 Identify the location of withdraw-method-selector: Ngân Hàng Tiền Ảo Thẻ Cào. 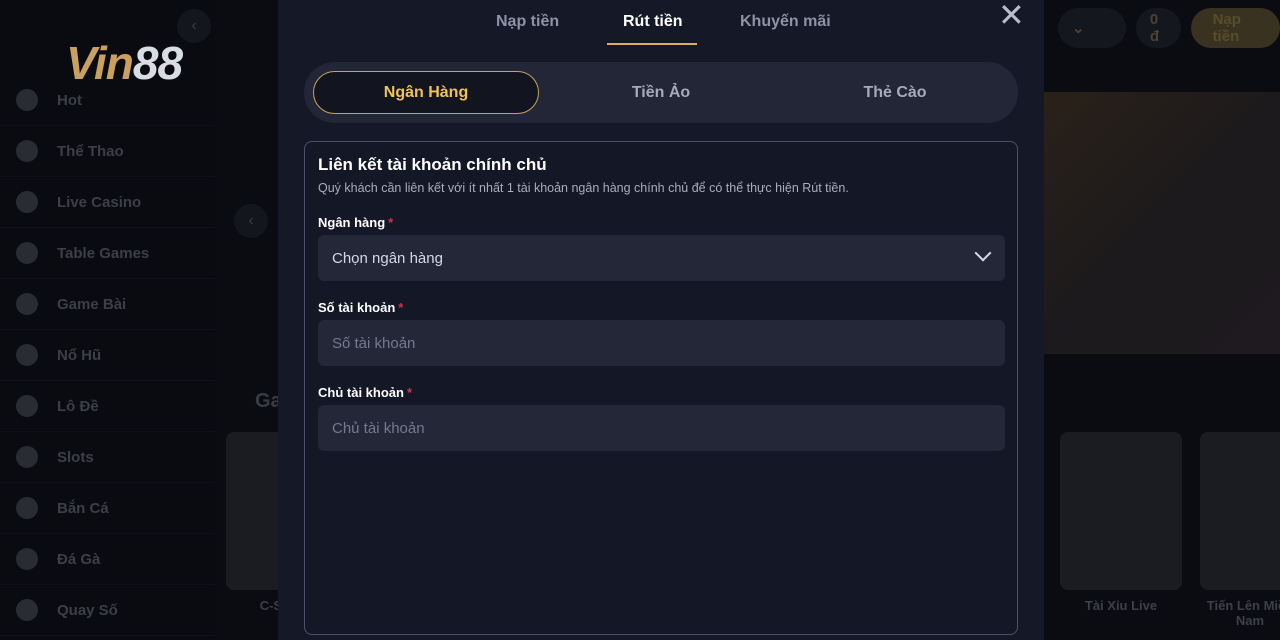
(661, 92).